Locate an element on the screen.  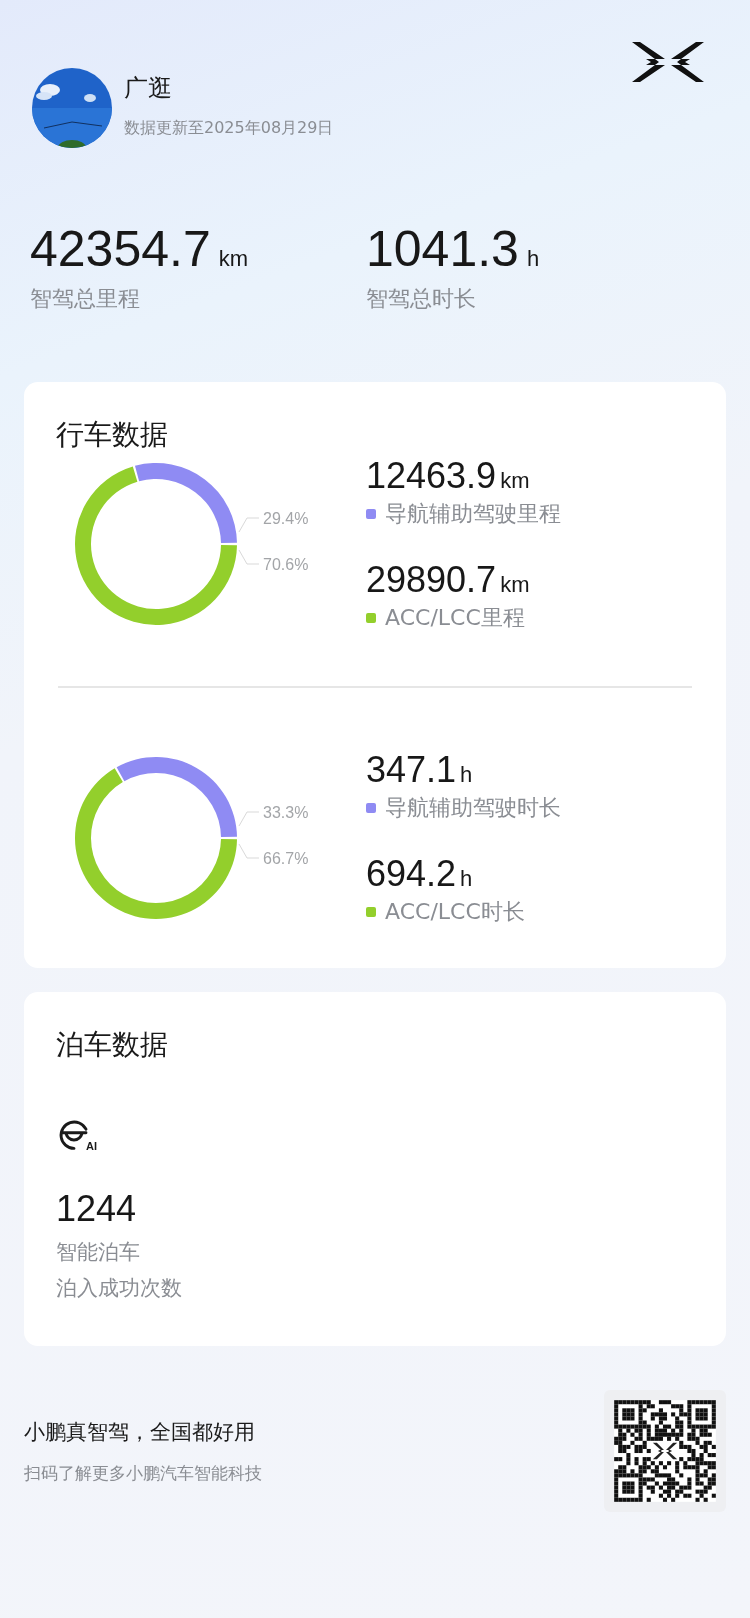
card-title: 行车数据 is located at coordinates (112, 435).